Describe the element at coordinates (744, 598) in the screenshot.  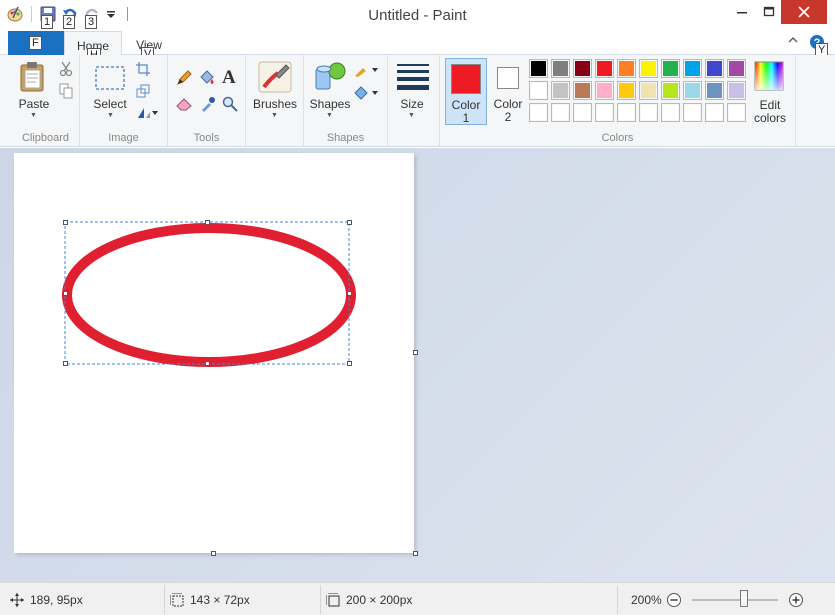
I see `zoom-slider-thumb` at that location.